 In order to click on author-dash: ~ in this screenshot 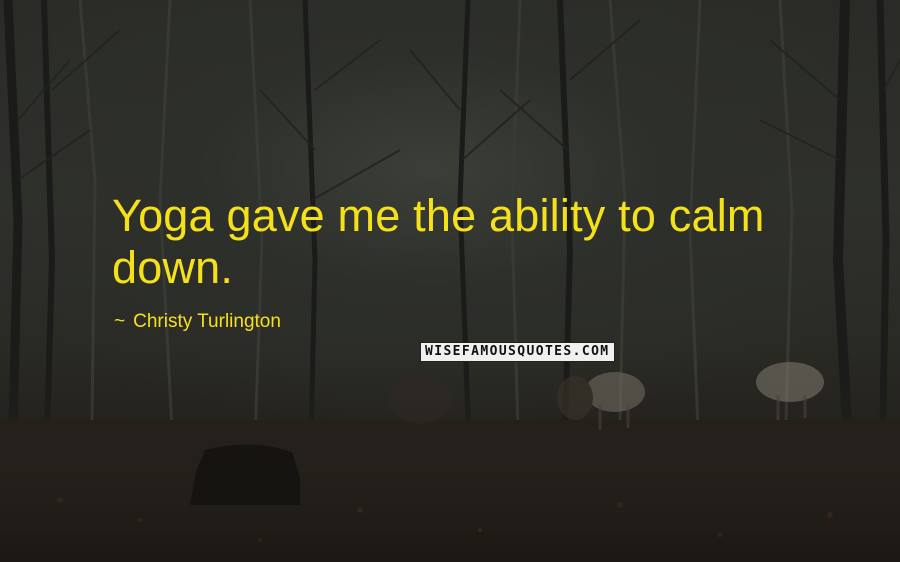, I will do `click(120, 321)`.